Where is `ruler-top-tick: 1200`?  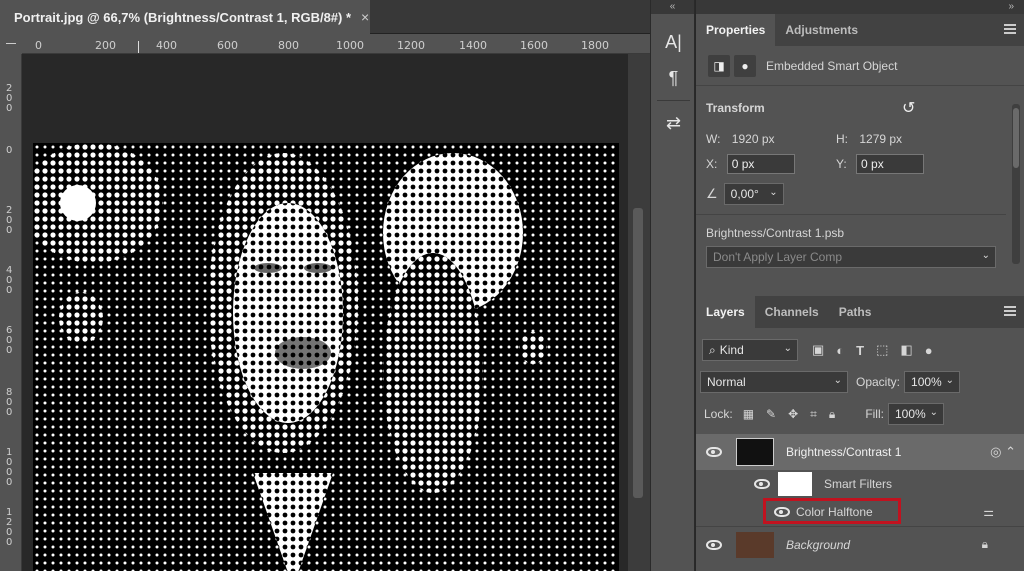
ruler-top-tick: 1200 is located at coordinates (411, 45).